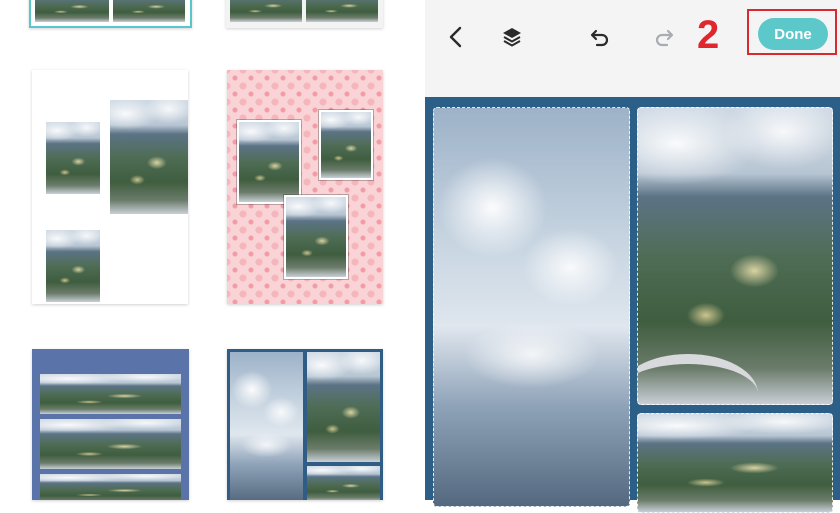 Image resolution: width=840 pixels, height=513 pixels. I want to click on redo-button, so click(664, 37).